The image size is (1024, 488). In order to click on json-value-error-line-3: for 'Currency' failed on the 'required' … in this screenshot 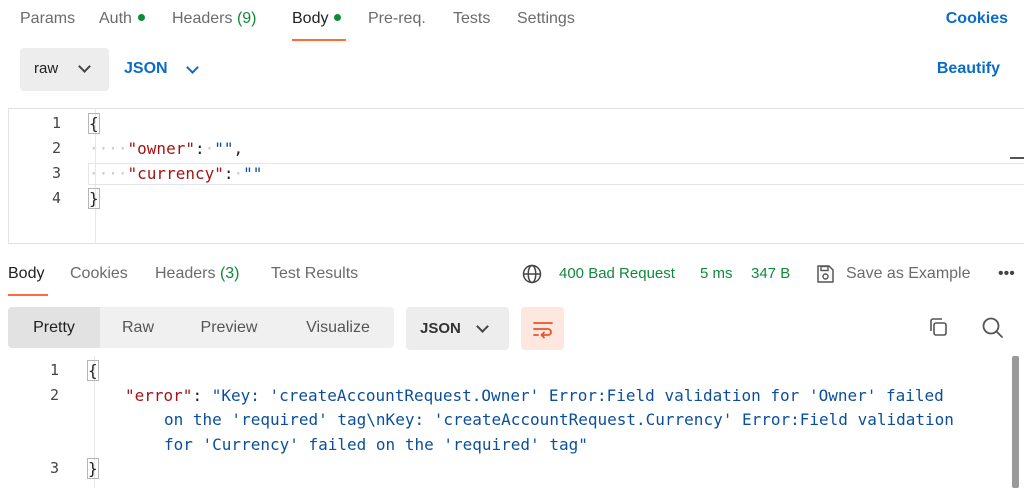, I will do `click(376, 444)`.